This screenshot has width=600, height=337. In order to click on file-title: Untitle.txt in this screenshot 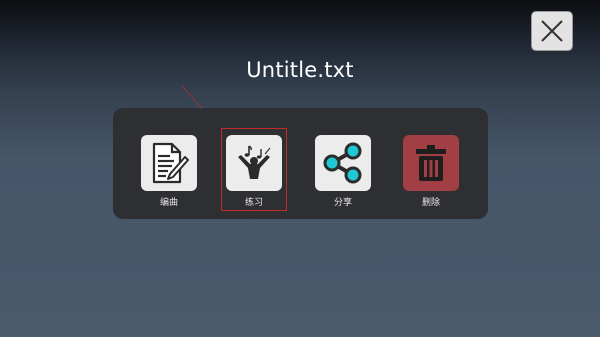, I will do `click(300, 70)`.